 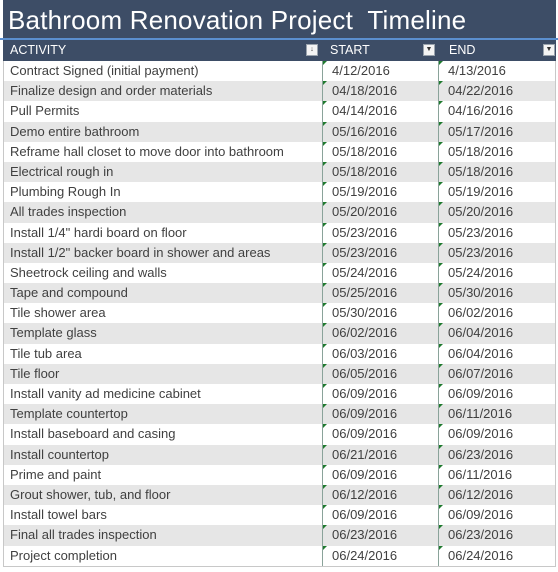 I want to click on end-date-cell: 05/30/2016, so click(x=497, y=293).